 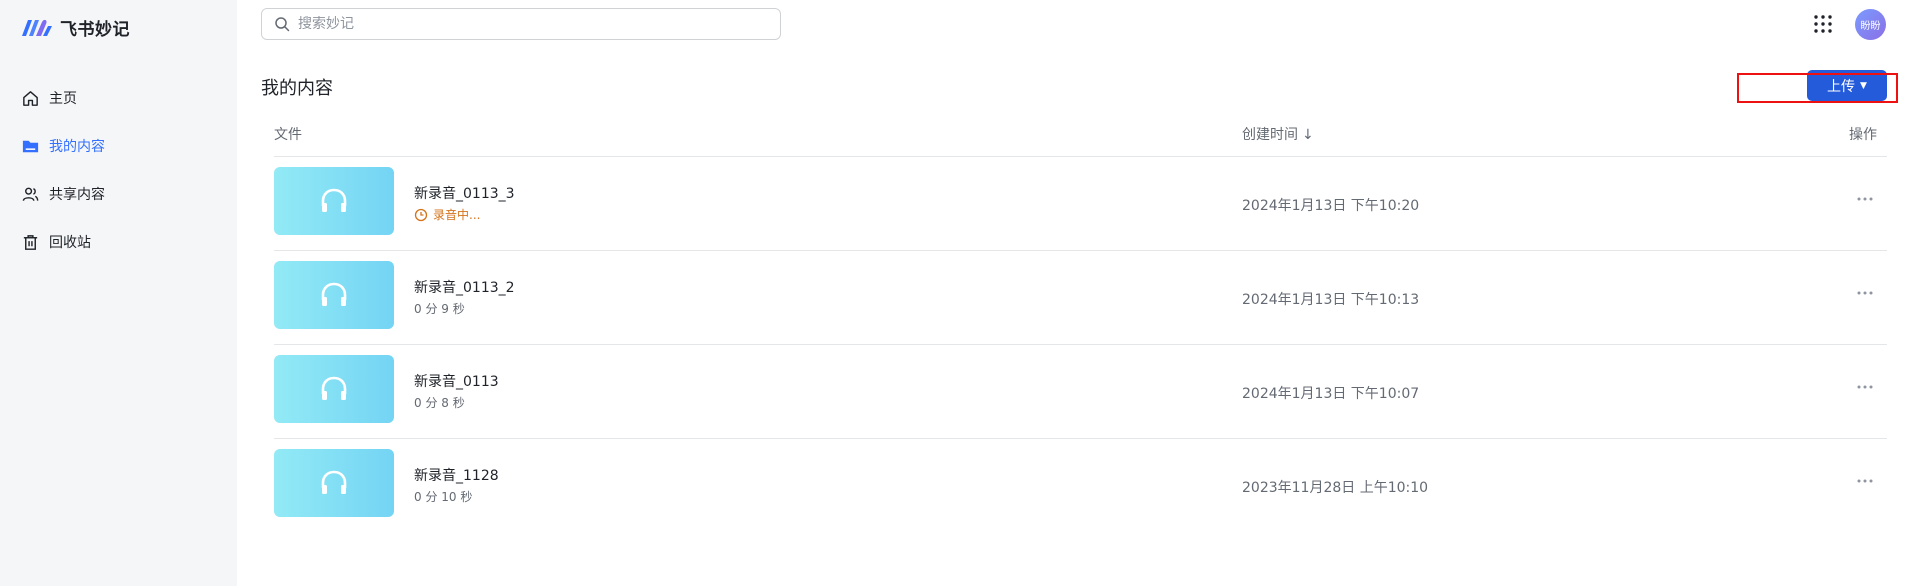 I want to click on column-header-actions: 操作, so click(x=1863, y=135).